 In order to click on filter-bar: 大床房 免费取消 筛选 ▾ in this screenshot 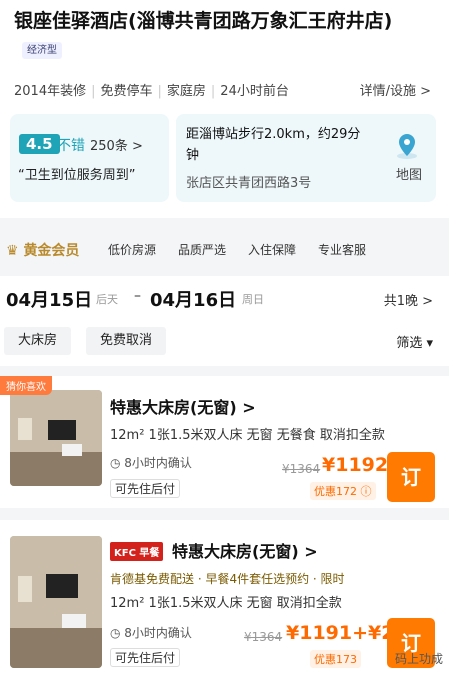, I will do `click(224, 343)`.